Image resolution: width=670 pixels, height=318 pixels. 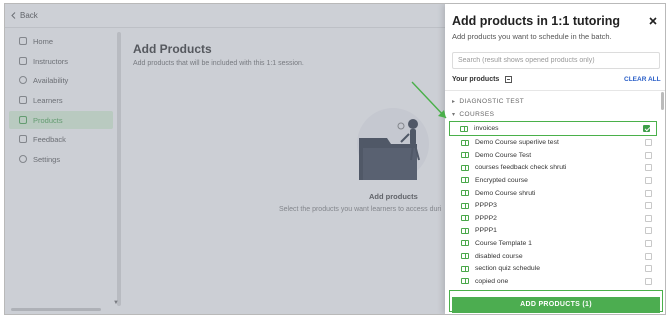 I want to click on product-item: Encrypted course, so click(x=555, y=180).